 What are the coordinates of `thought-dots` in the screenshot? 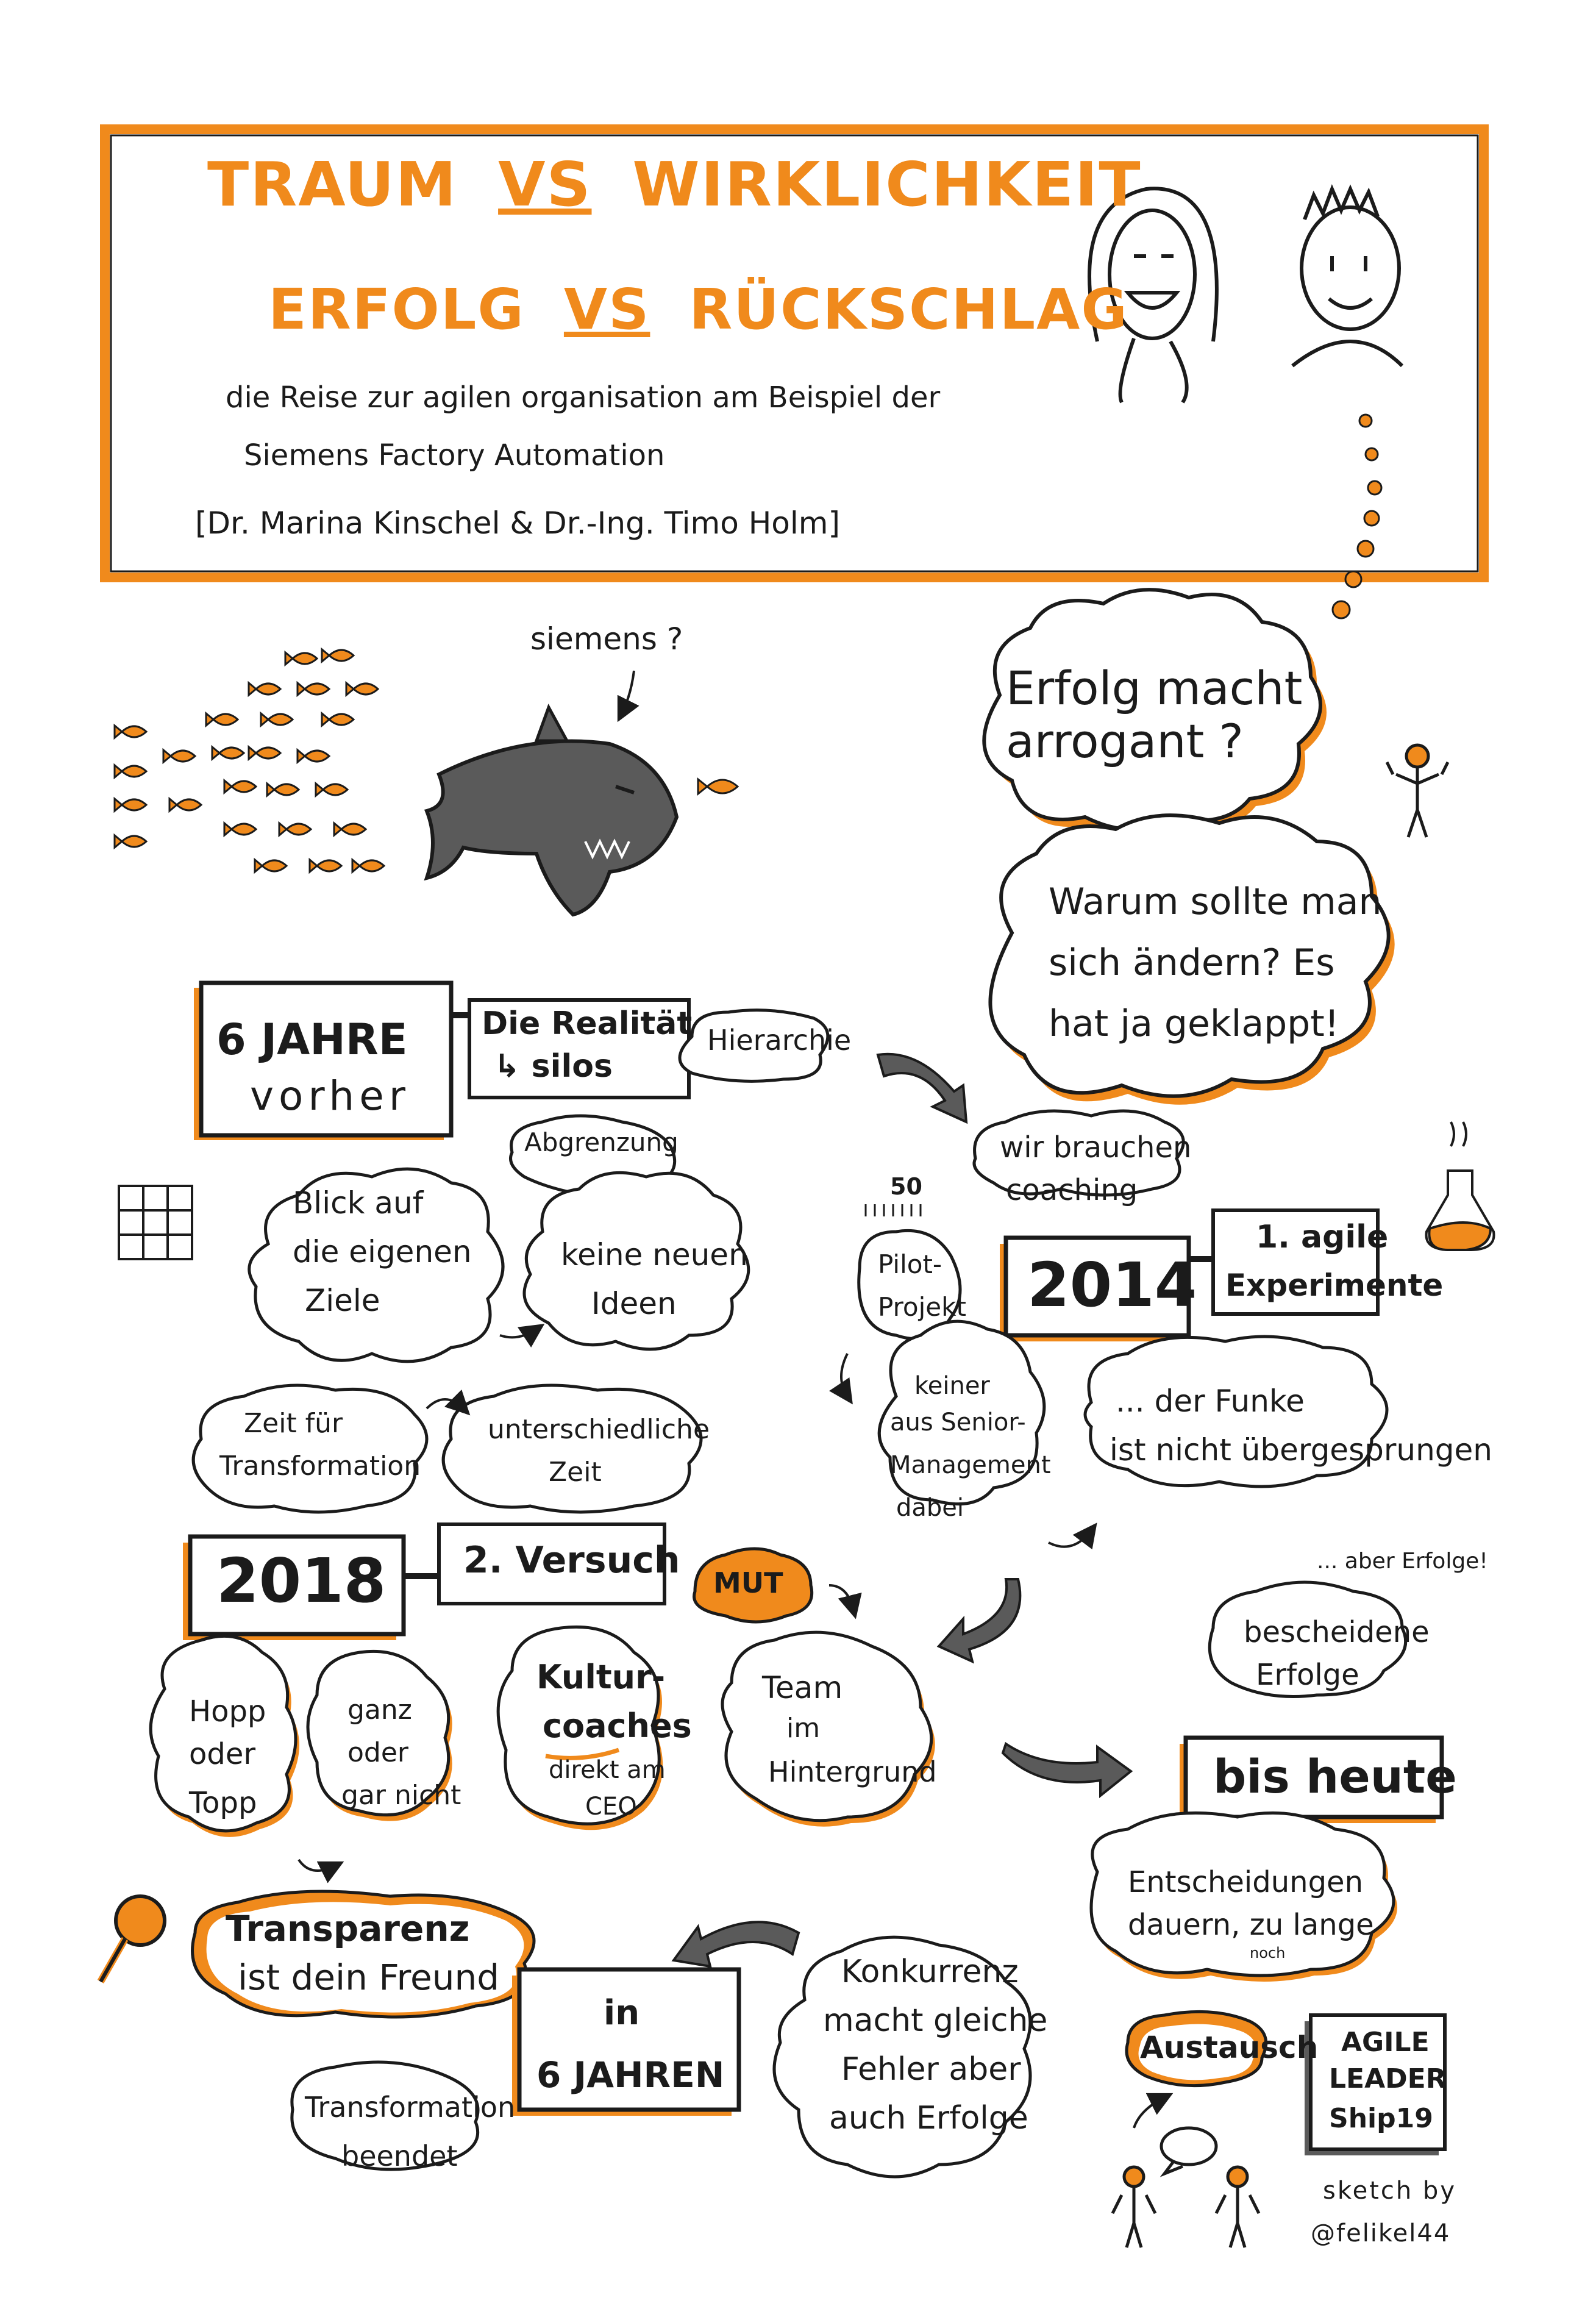 It's located at (1357, 516).